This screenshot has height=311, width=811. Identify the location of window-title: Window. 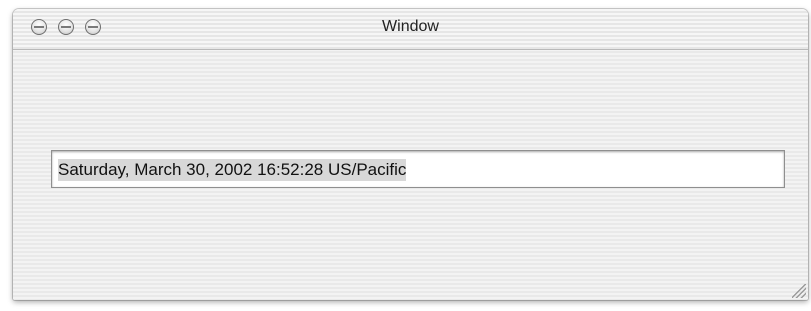
(410, 26).